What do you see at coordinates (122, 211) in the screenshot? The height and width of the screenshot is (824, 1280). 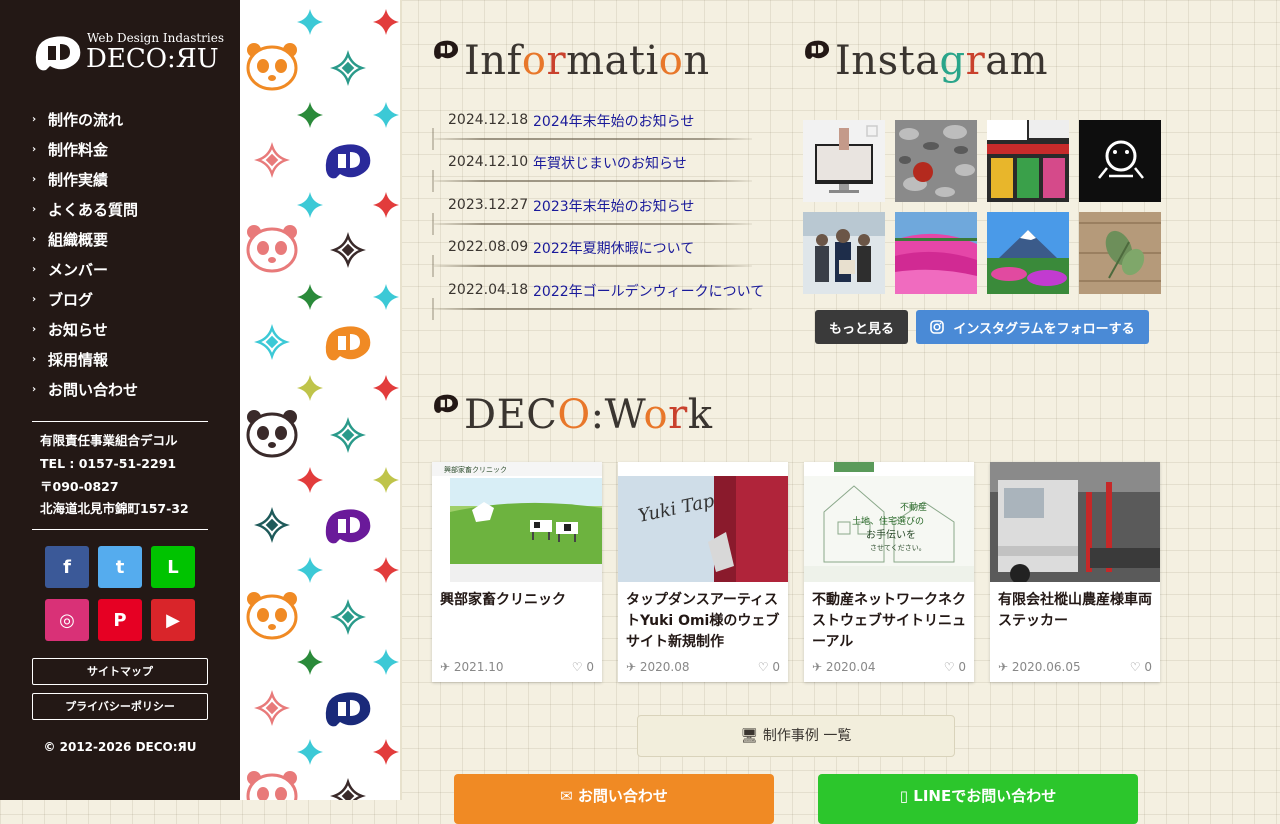 I see `nav-item-faq: › よくある質問` at bounding box center [122, 211].